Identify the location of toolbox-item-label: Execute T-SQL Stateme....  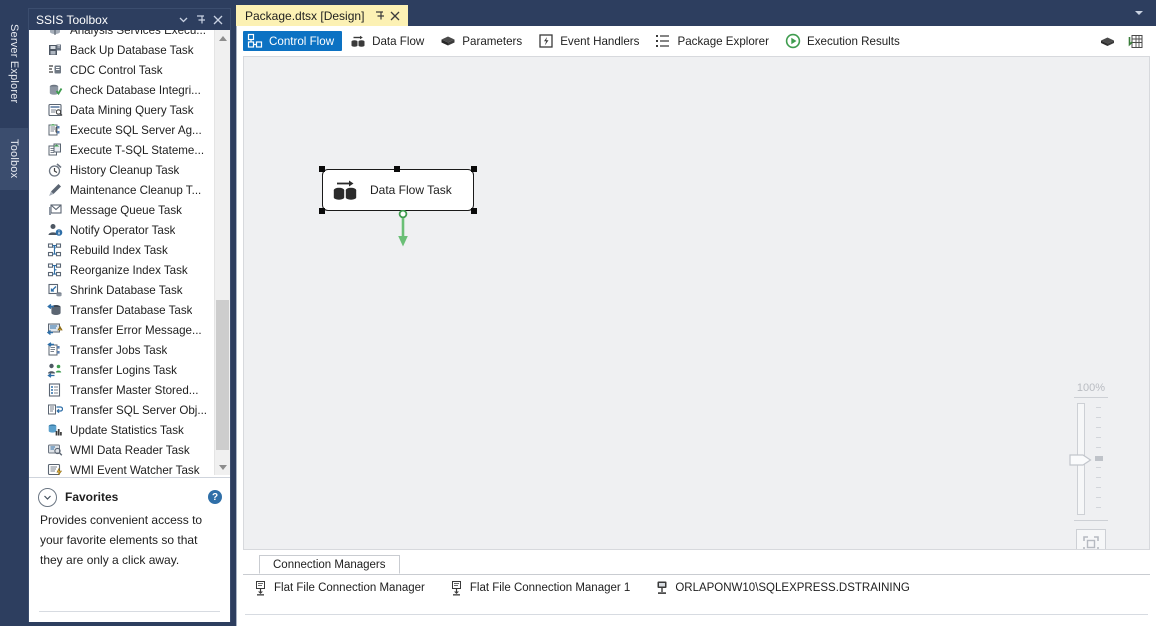
(137, 150).